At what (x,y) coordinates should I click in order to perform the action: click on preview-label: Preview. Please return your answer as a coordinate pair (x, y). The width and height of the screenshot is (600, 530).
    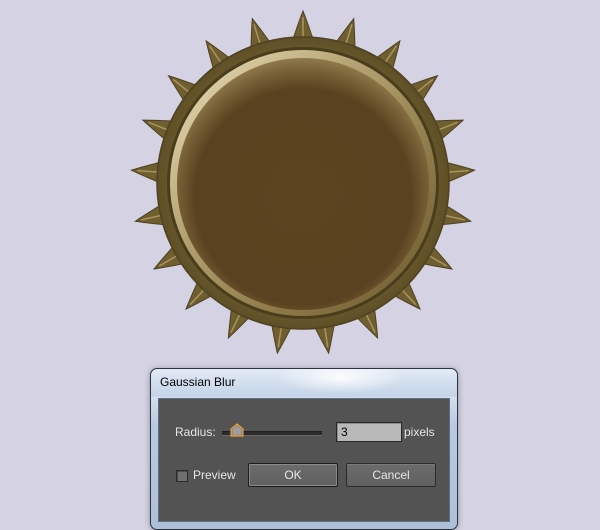
    Looking at the image, I should click on (214, 475).